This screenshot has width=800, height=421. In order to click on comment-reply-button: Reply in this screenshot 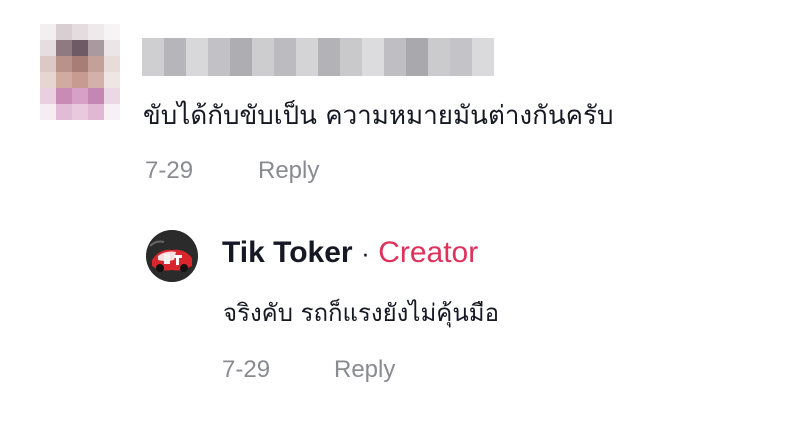, I will do `click(288, 171)`.